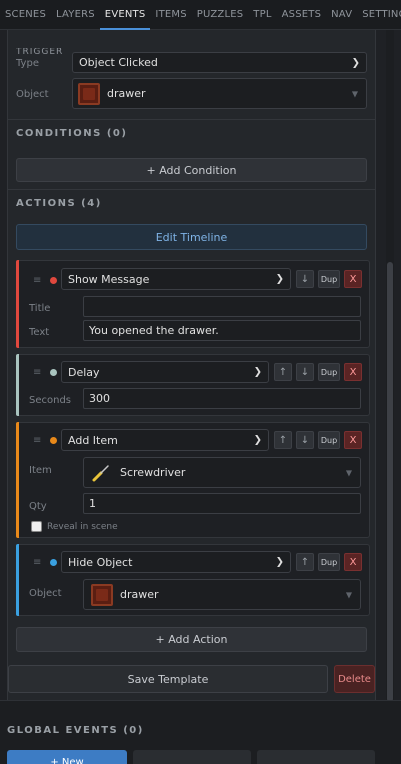 The image size is (401, 764). What do you see at coordinates (262, 15) in the screenshot?
I see `tab-tpl: TPL` at bounding box center [262, 15].